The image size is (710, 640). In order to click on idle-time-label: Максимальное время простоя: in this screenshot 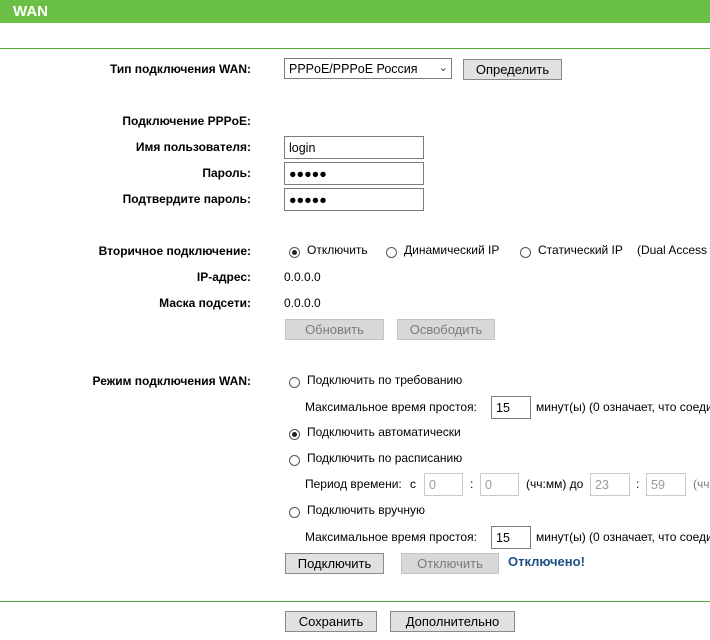, I will do `click(391, 407)`.